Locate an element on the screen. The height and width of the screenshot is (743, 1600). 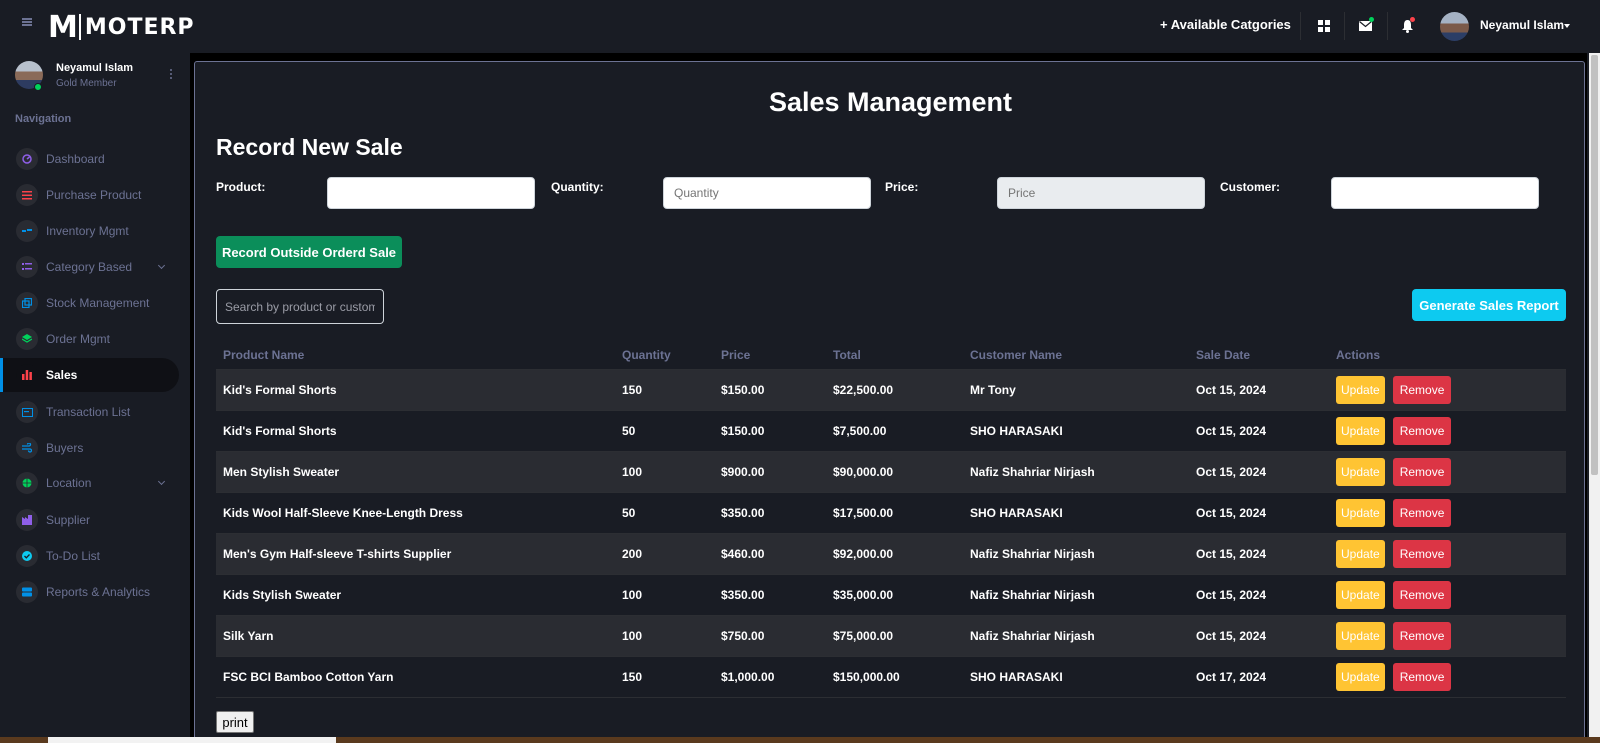
search-input is located at coordinates (300, 306).